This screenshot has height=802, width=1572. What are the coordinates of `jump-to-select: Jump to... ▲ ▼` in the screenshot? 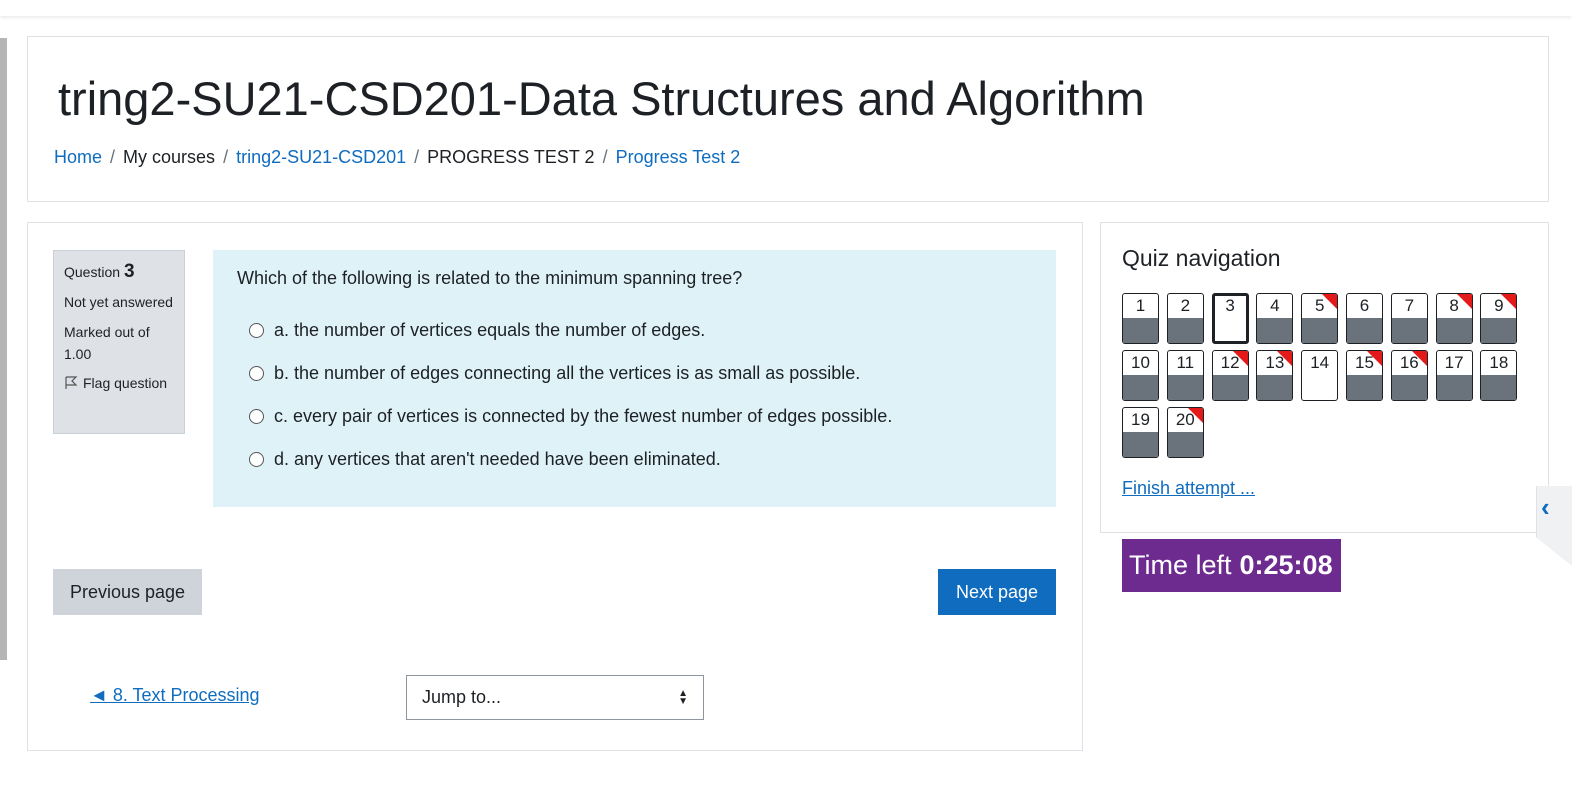 It's located at (555, 697).